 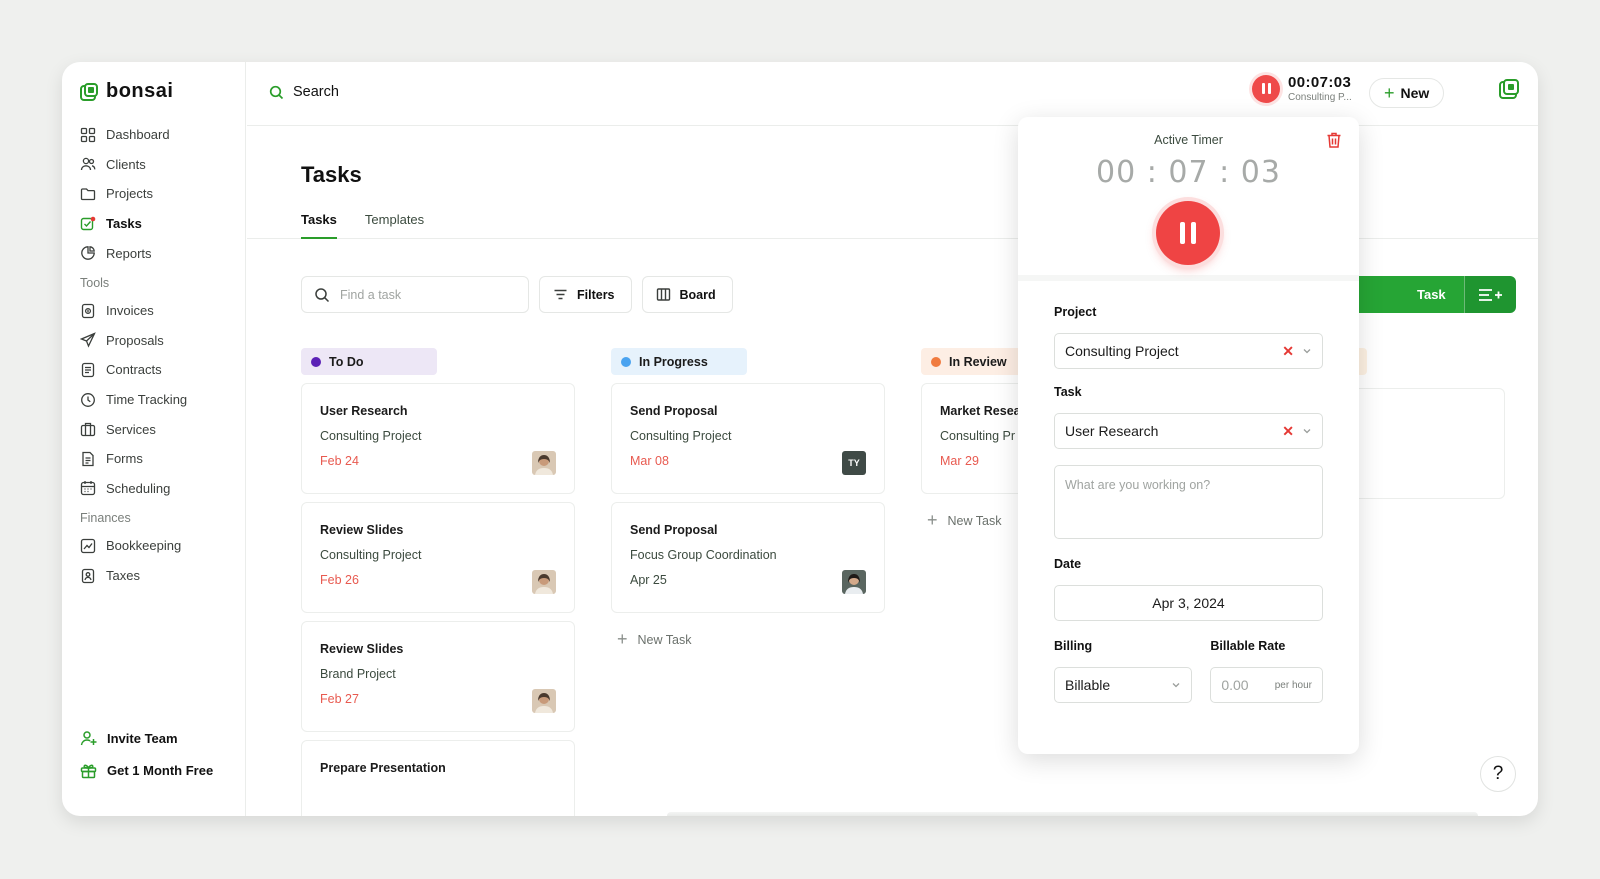 What do you see at coordinates (160, 341) in the screenshot?
I see `sidebar-item-proposals: Proposals` at bounding box center [160, 341].